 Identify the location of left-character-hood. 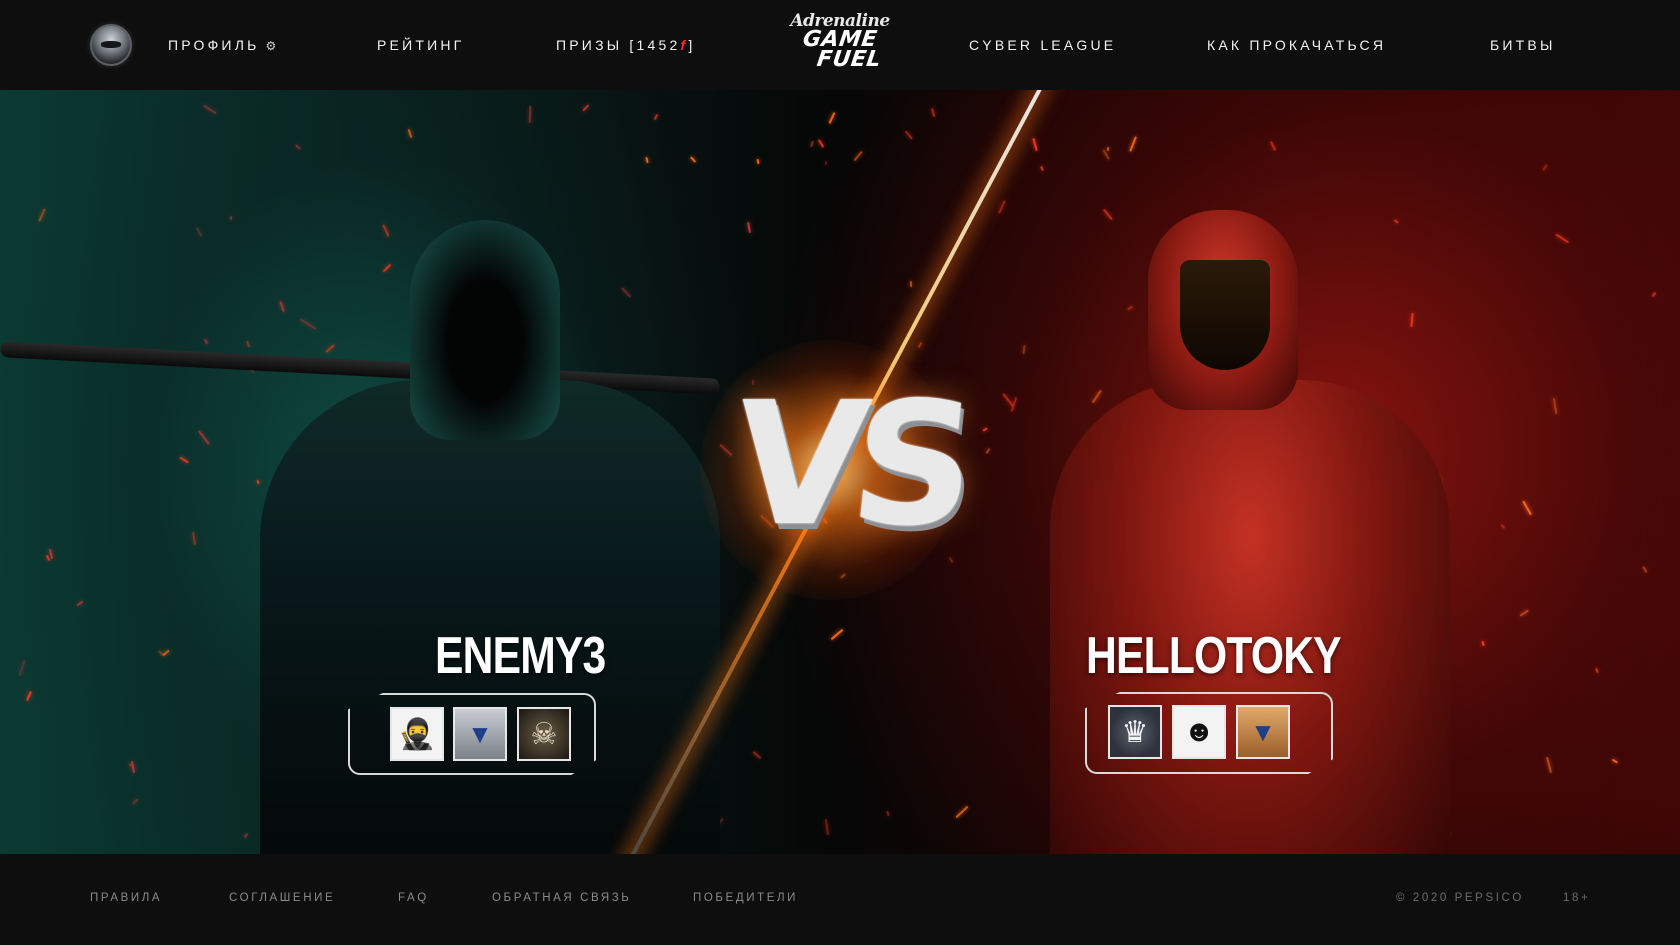
(485, 330).